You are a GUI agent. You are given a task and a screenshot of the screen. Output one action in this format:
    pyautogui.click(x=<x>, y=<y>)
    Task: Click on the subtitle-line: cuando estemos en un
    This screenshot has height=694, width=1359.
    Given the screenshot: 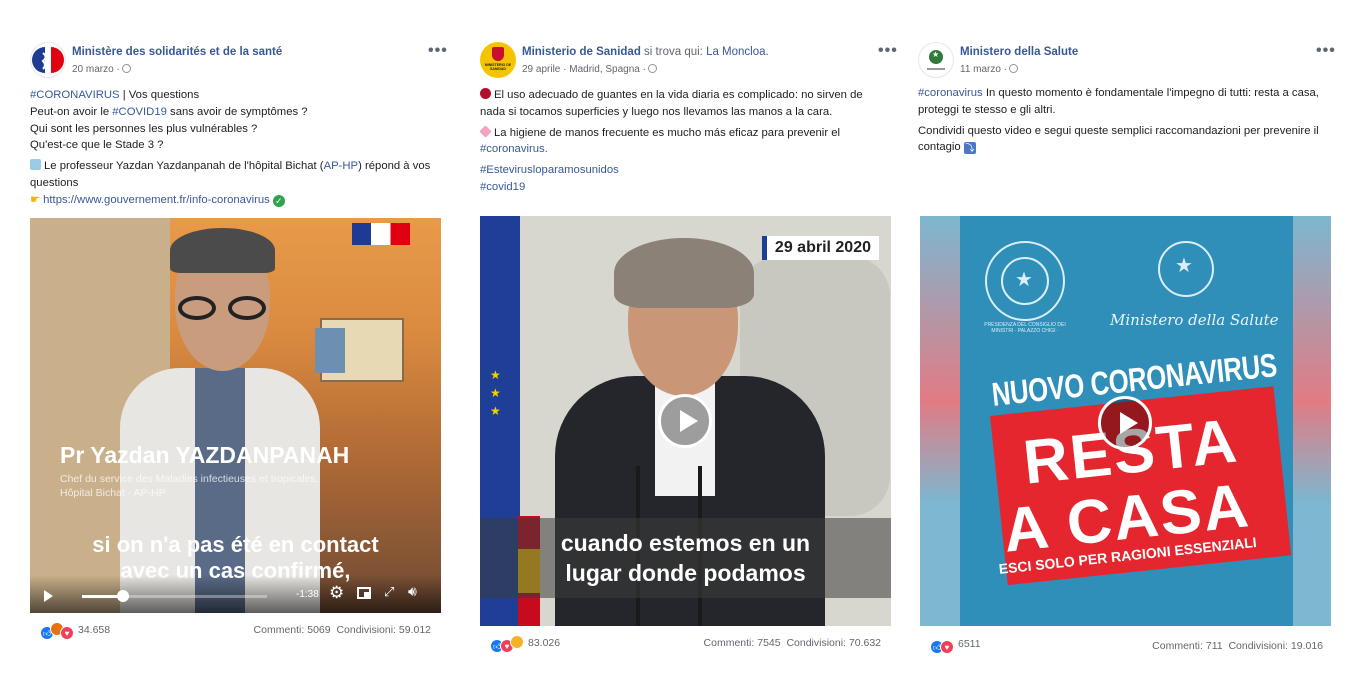 What is the action you would take?
    pyautogui.click(x=685, y=543)
    